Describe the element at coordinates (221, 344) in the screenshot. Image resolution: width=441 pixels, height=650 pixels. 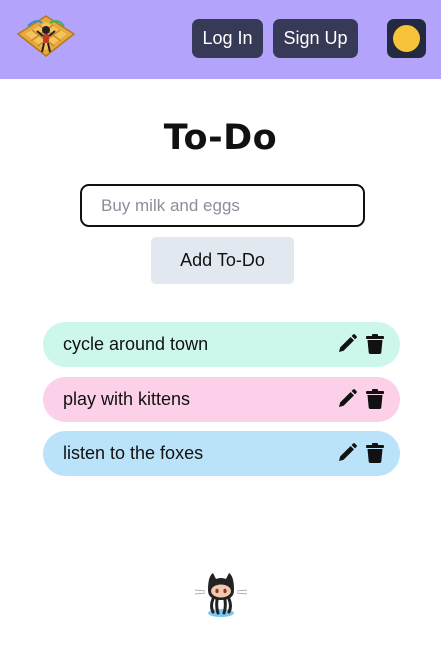
I see `todo-item: cycle around town` at that location.